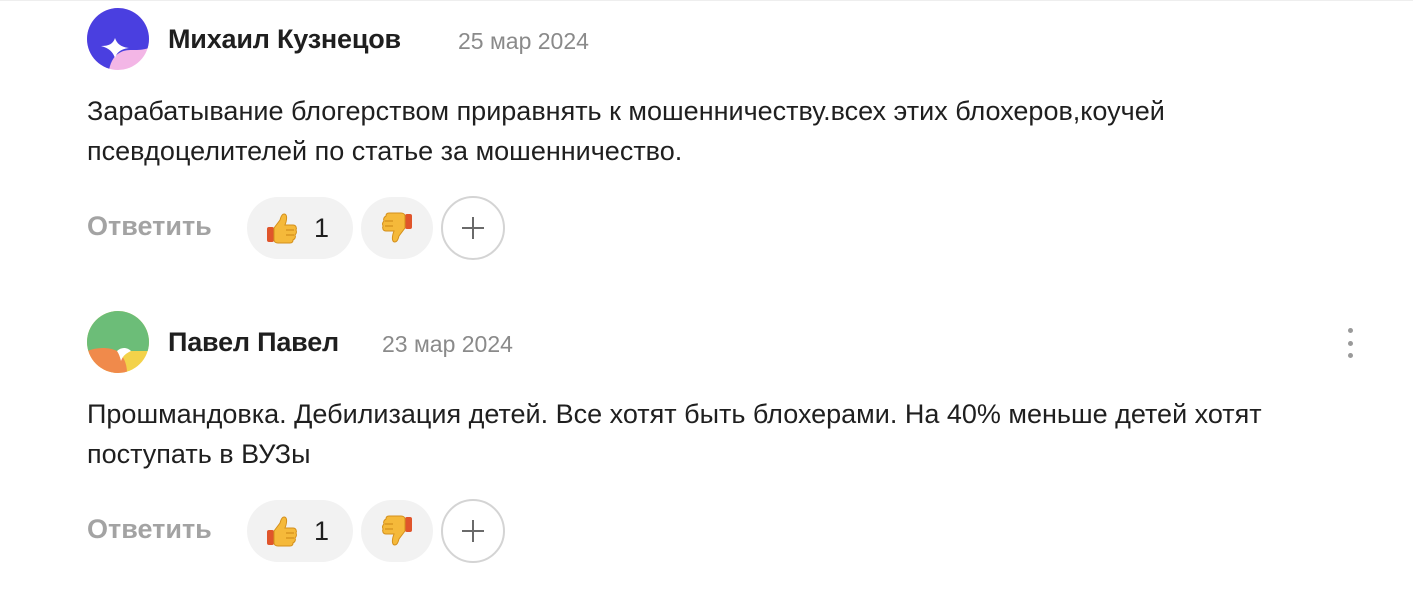 The width and height of the screenshot is (1413, 605). What do you see at coordinates (737, 342) in the screenshot?
I see `comment-header: Павел Павел 23 мар 2024` at bounding box center [737, 342].